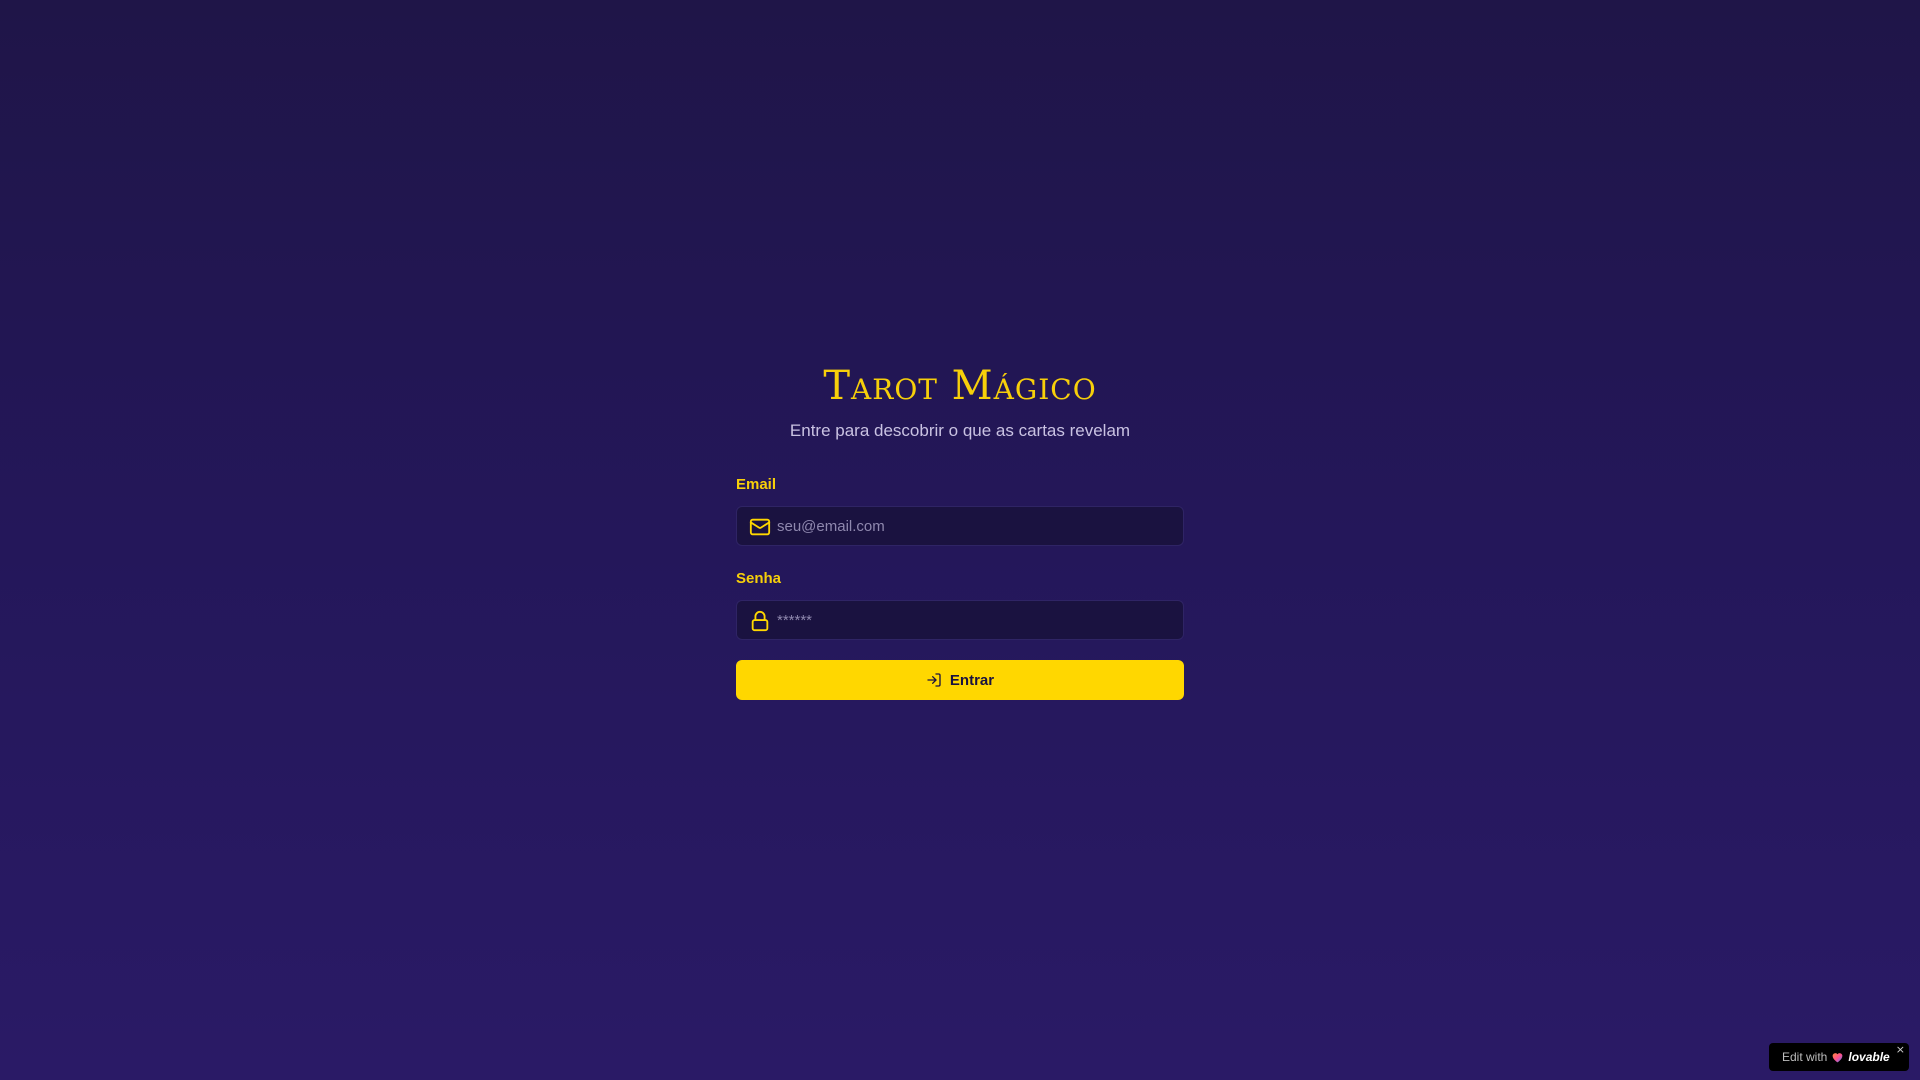 The height and width of the screenshot is (1080, 1920). I want to click on badge-brand: lovable, so click(1869, 1057).